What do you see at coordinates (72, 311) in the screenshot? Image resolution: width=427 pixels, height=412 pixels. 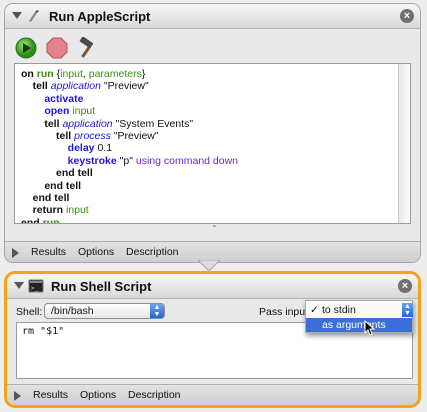 I see `shell-select-value: /bin/bash` at bounding box center [72, 311].